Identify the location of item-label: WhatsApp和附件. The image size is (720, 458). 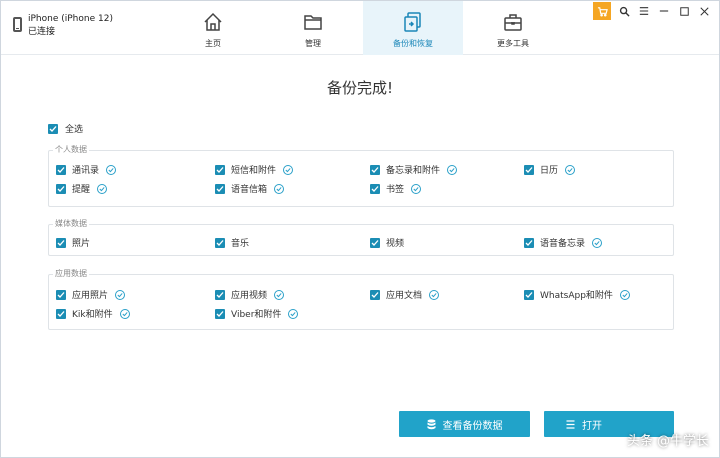
(576, 296).